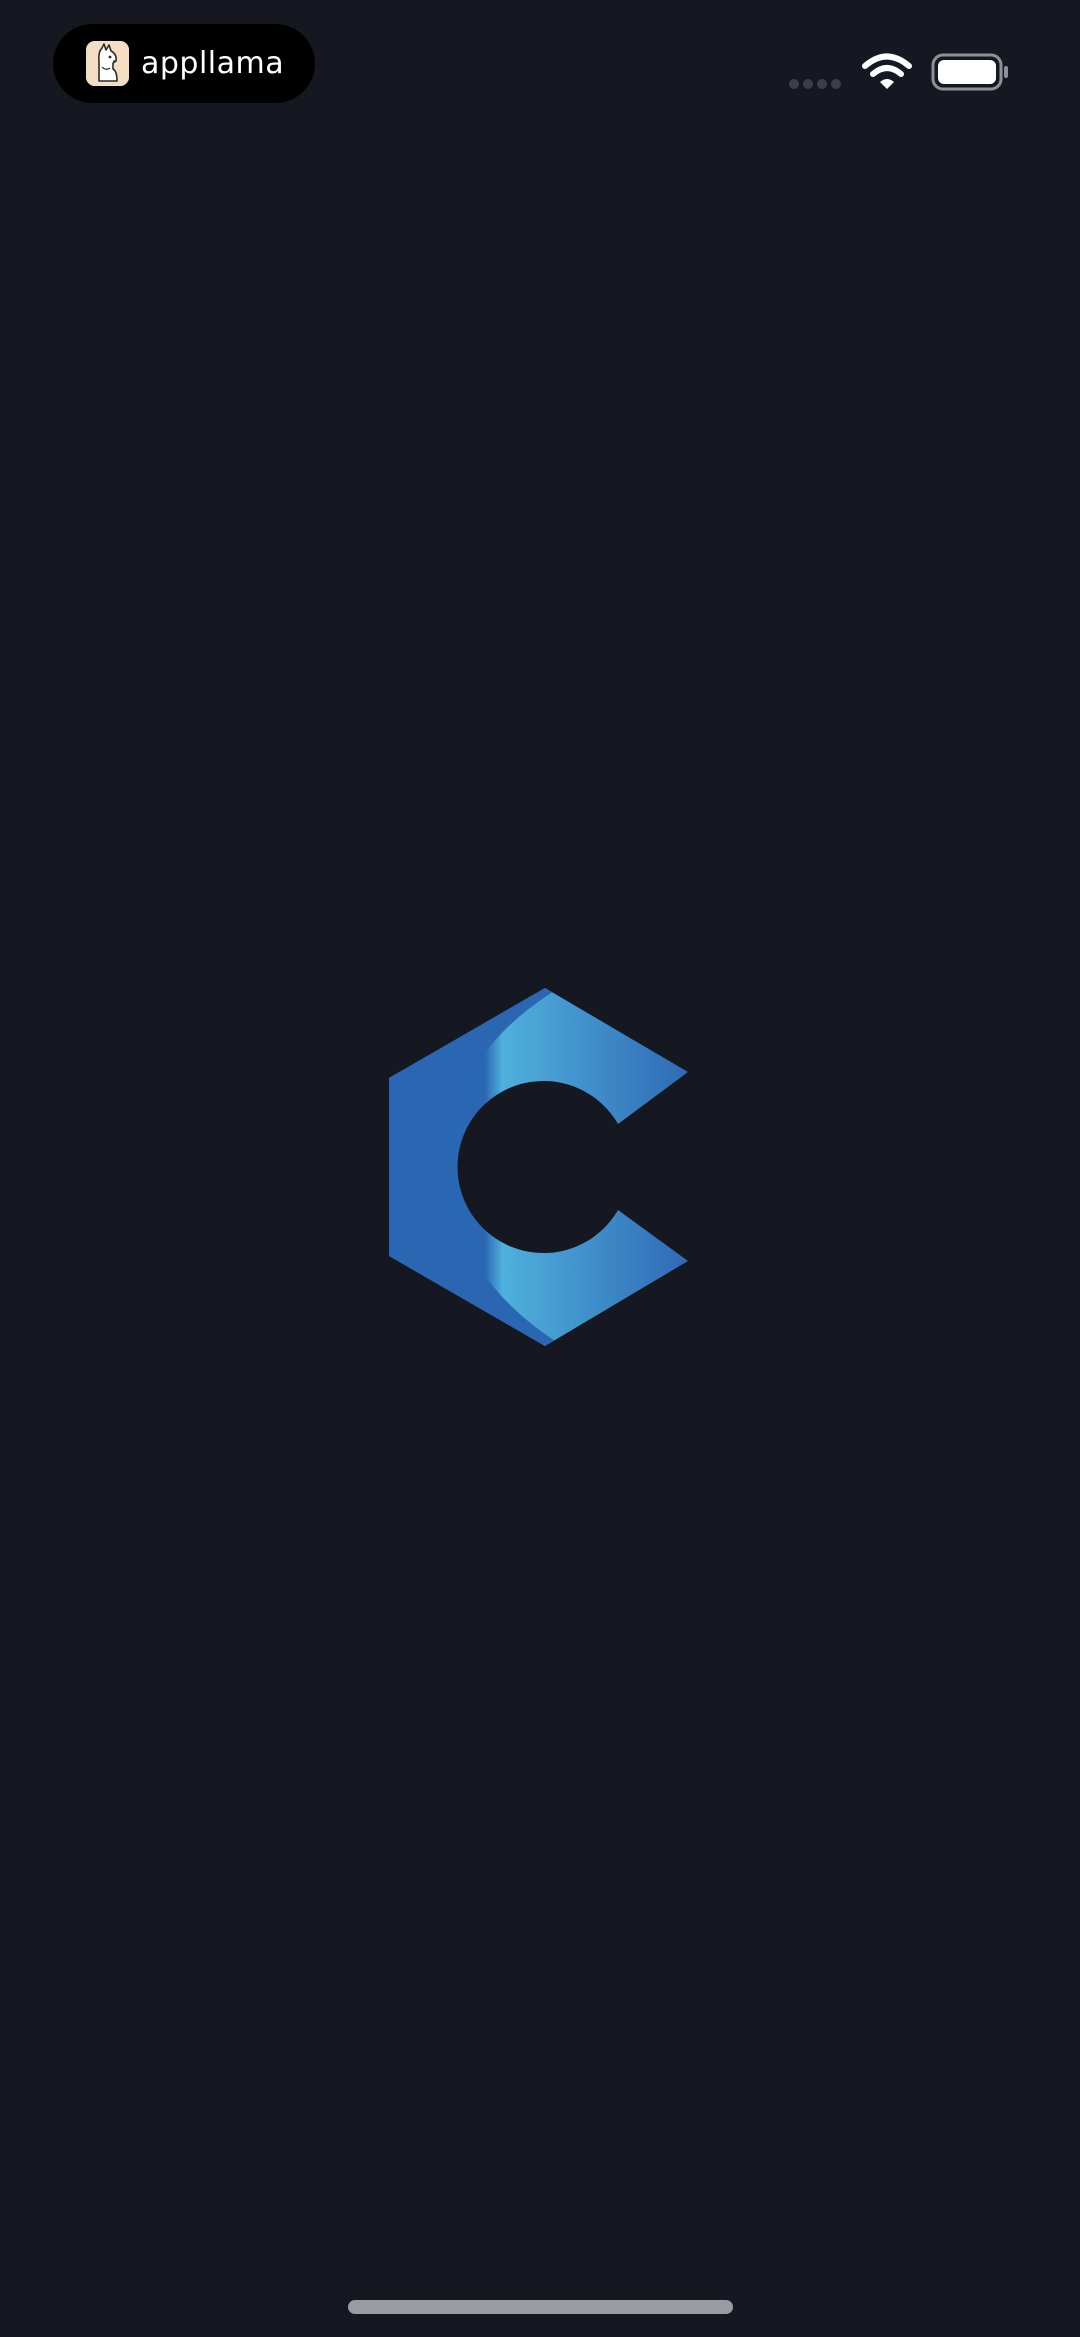  I want to click on status-bar: appllama, so click(540, 65).